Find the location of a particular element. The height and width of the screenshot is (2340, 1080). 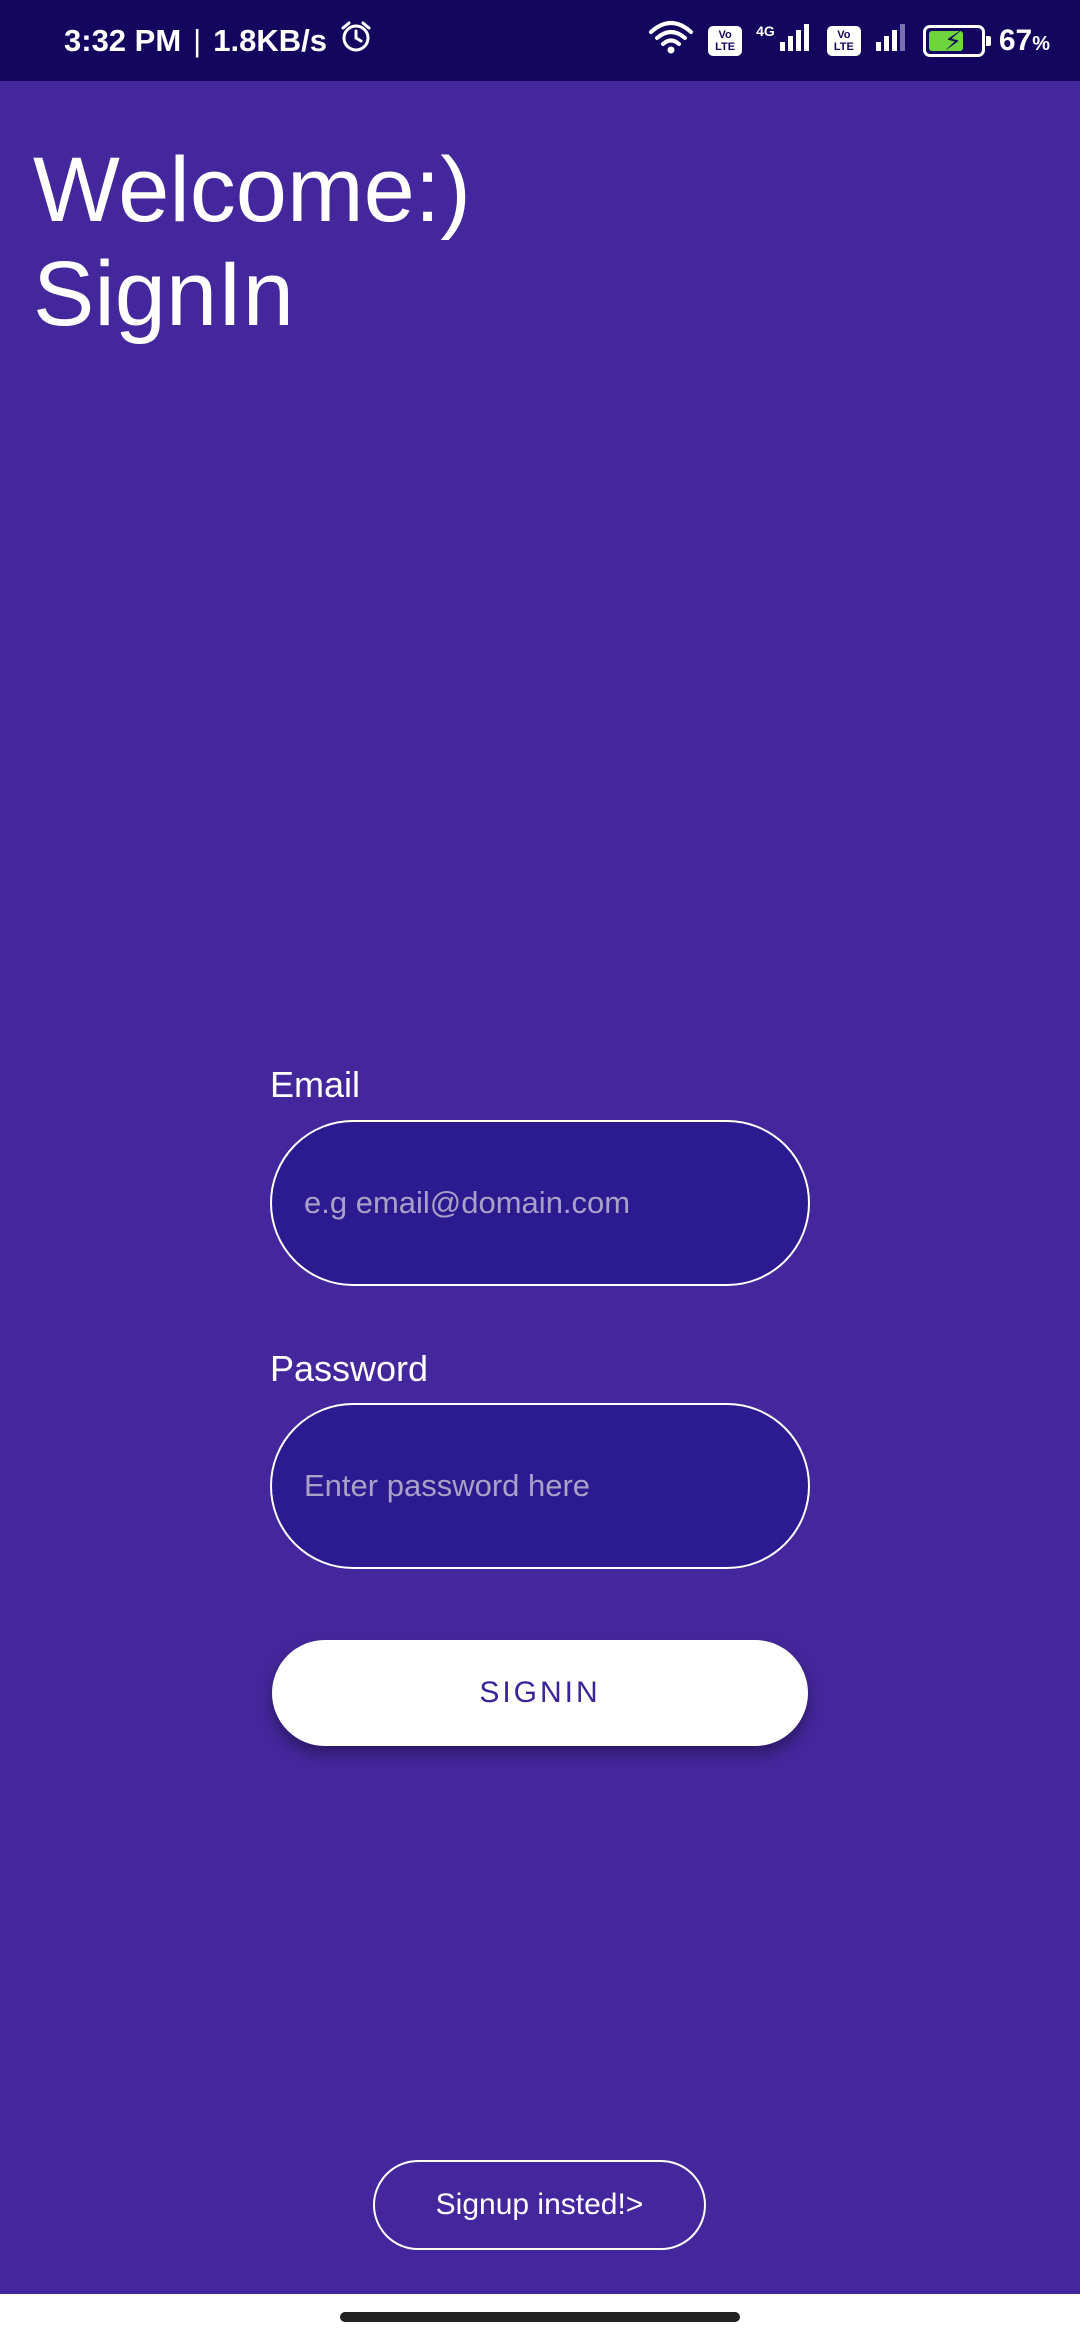

navigation-bar is located at coordinates (540, 2317).